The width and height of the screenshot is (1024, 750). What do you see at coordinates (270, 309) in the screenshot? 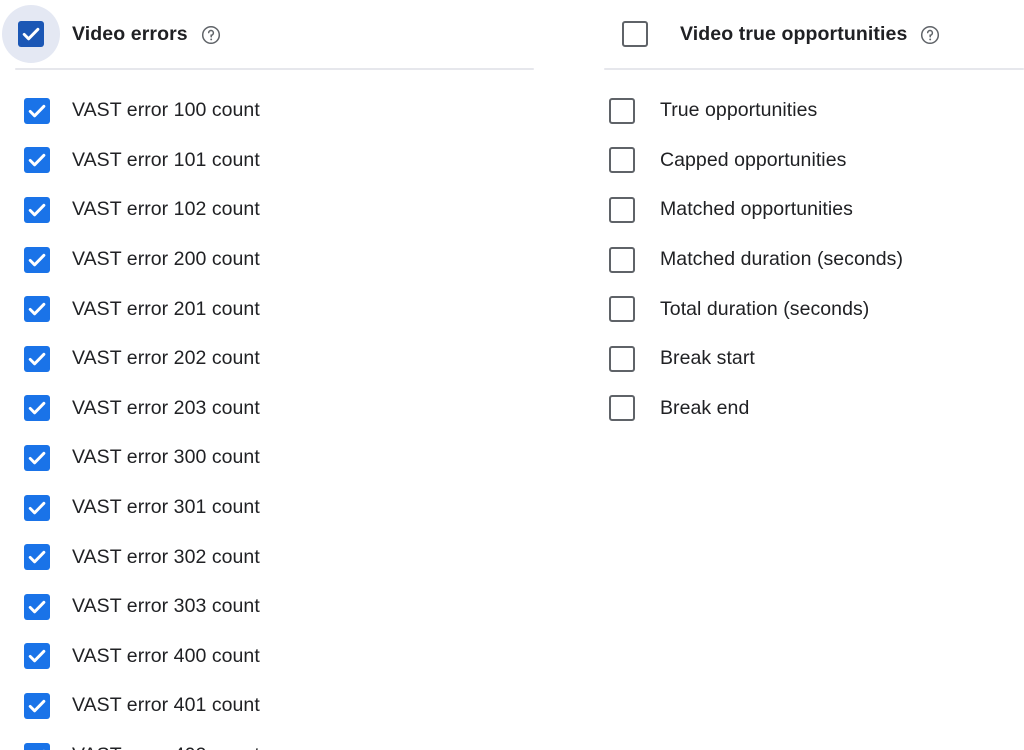
I see `list-item: VAST error 201 count` at bounding box center [270, 309].